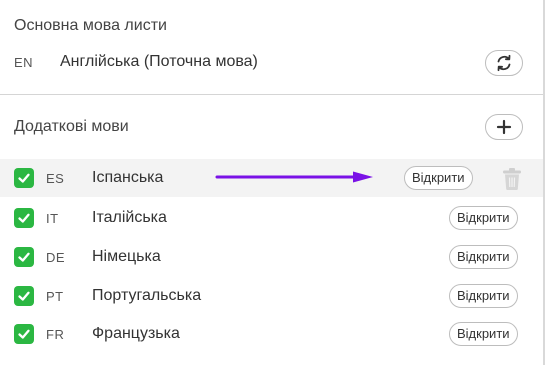 This screenshot has width=545, height=365. I want to click on open-language-button-pt: Відкрити, so click(483, 296).